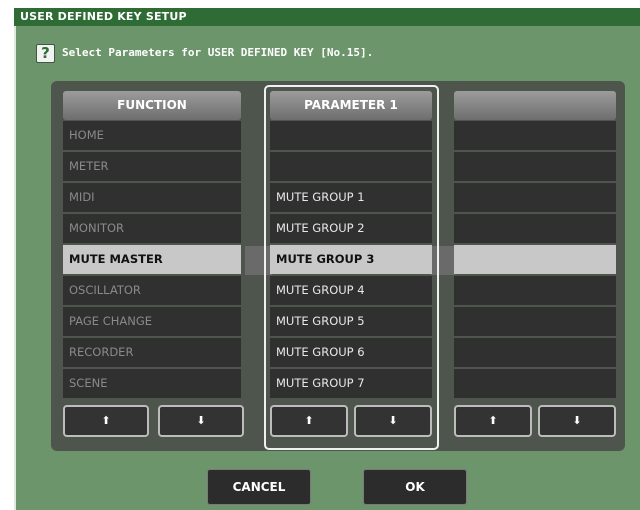 This screenshot has height=510, width=640. Describe the element at coordinates (415, 487) in the screenshot. I see `ok-button: OK` at that location.